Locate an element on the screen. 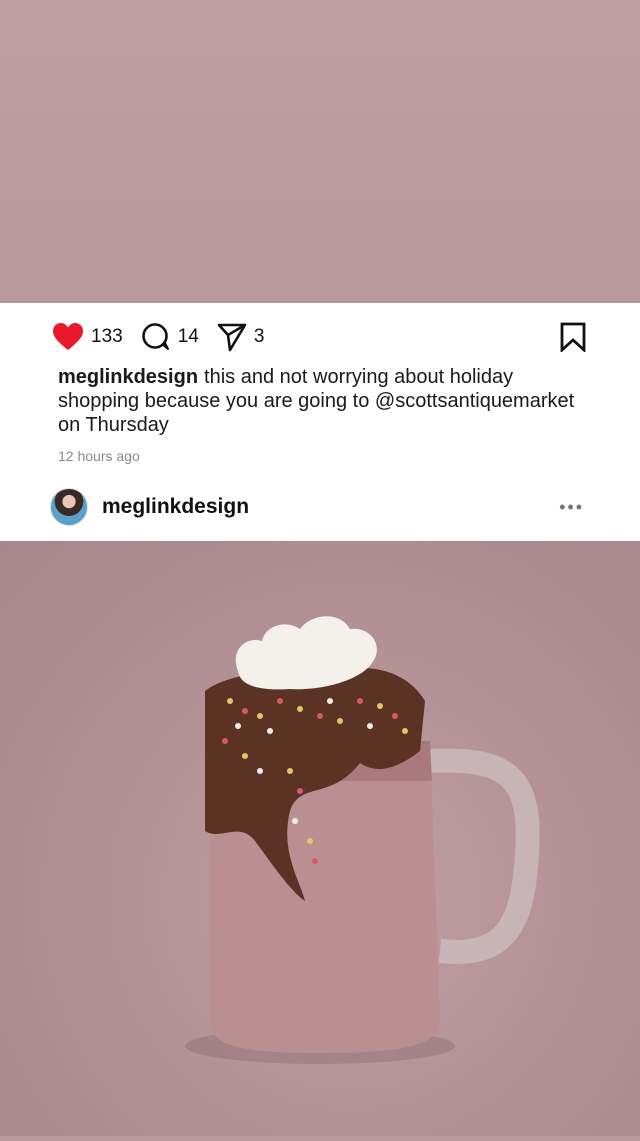 Image resolution: width=640 pixels, height=1141 pixels. avatar is located at coordinates (69, 507).